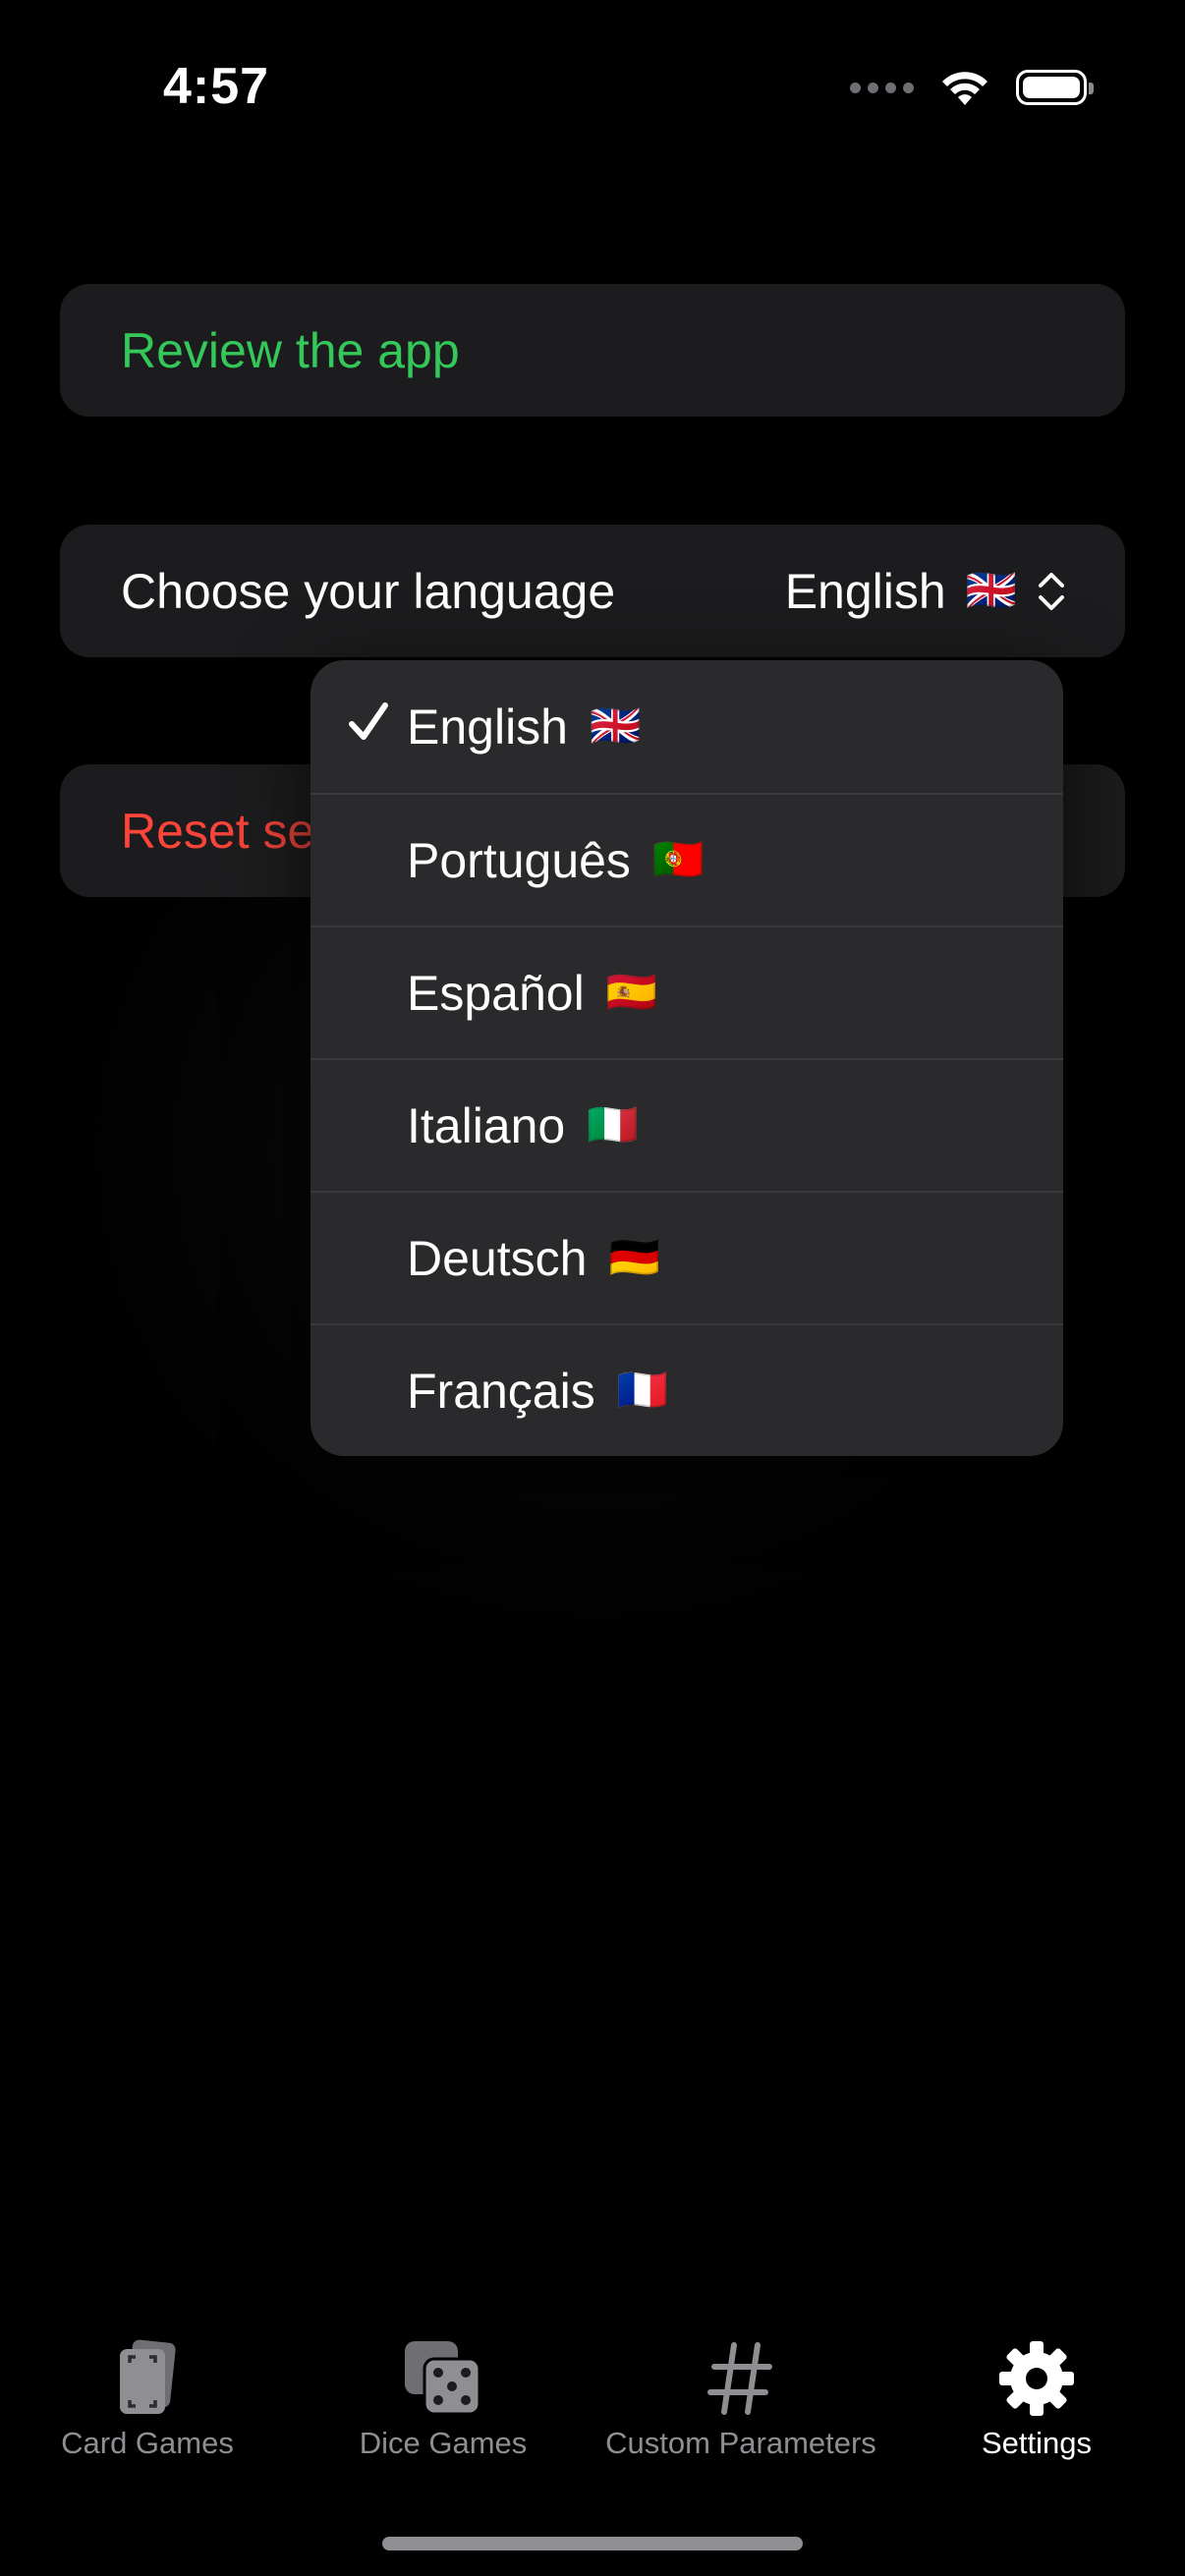 The width and height of the screenshot is (1185, 2576). I want to click on review-app-button: Review the app, so click(592, 350).